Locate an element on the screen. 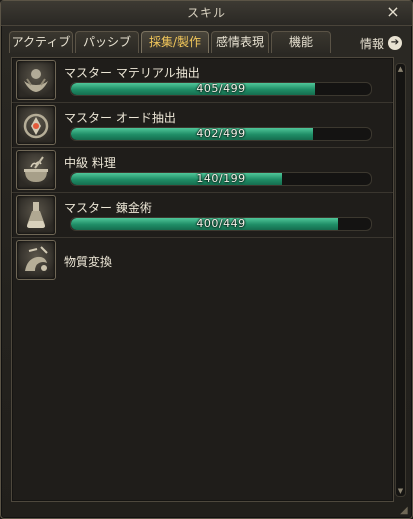 This screenshot has width=413, height=519. hands-orb-icon is located at coordinates (36, 80).